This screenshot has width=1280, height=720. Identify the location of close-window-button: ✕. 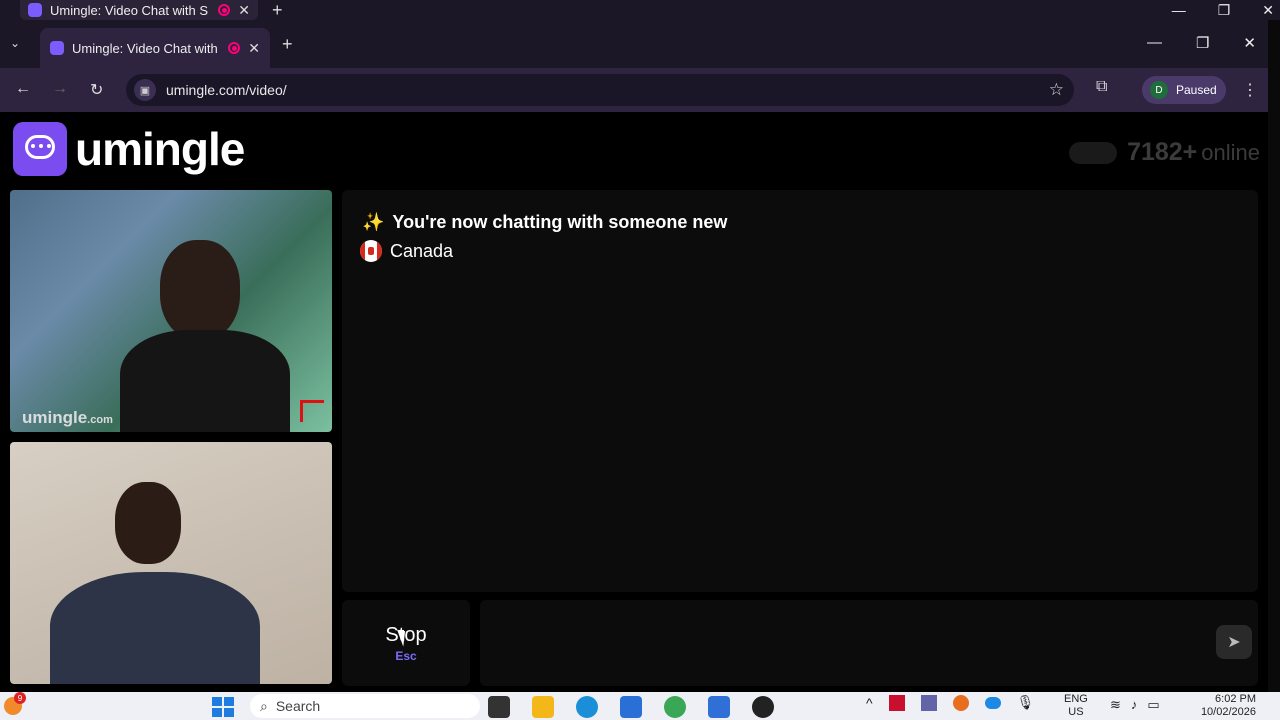
(1249, 43).